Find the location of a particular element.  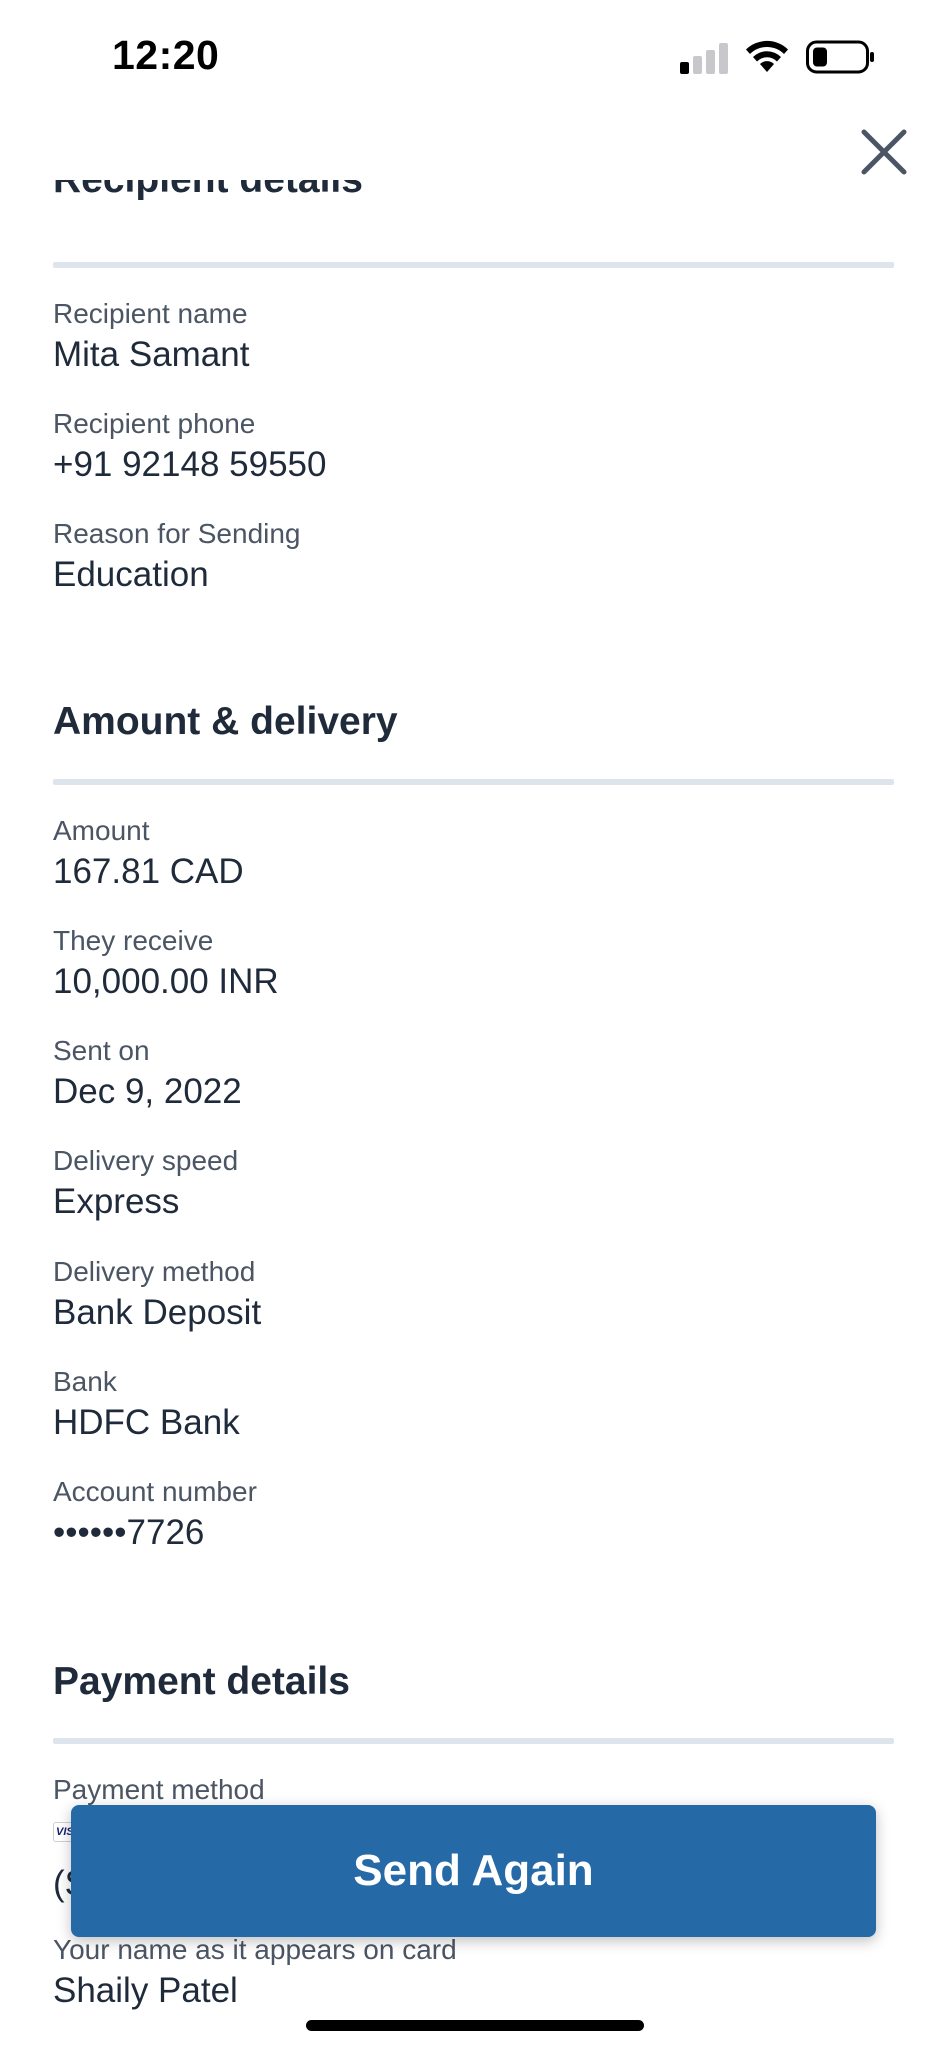

wifi-icon is located at coordinates (767, 56).